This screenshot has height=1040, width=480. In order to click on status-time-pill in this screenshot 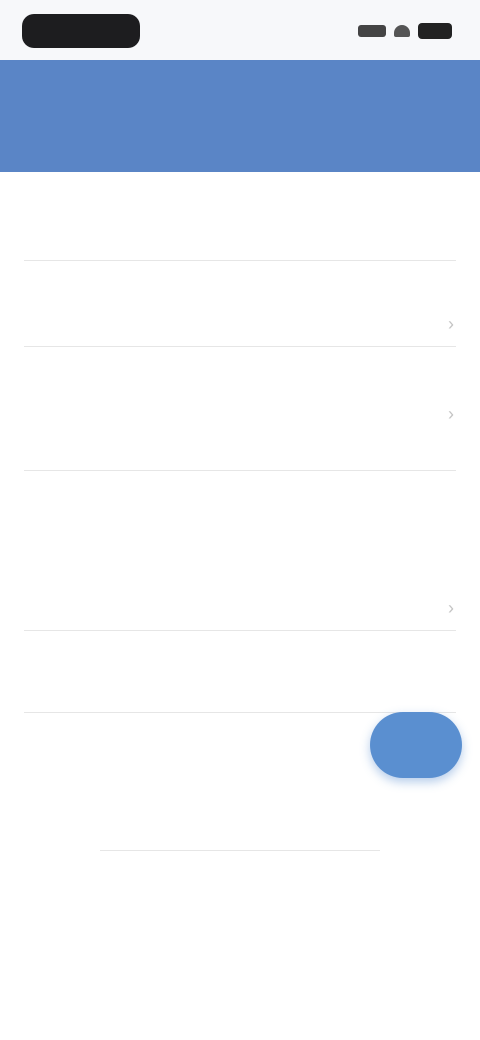, I will do `click(81, 31)`.